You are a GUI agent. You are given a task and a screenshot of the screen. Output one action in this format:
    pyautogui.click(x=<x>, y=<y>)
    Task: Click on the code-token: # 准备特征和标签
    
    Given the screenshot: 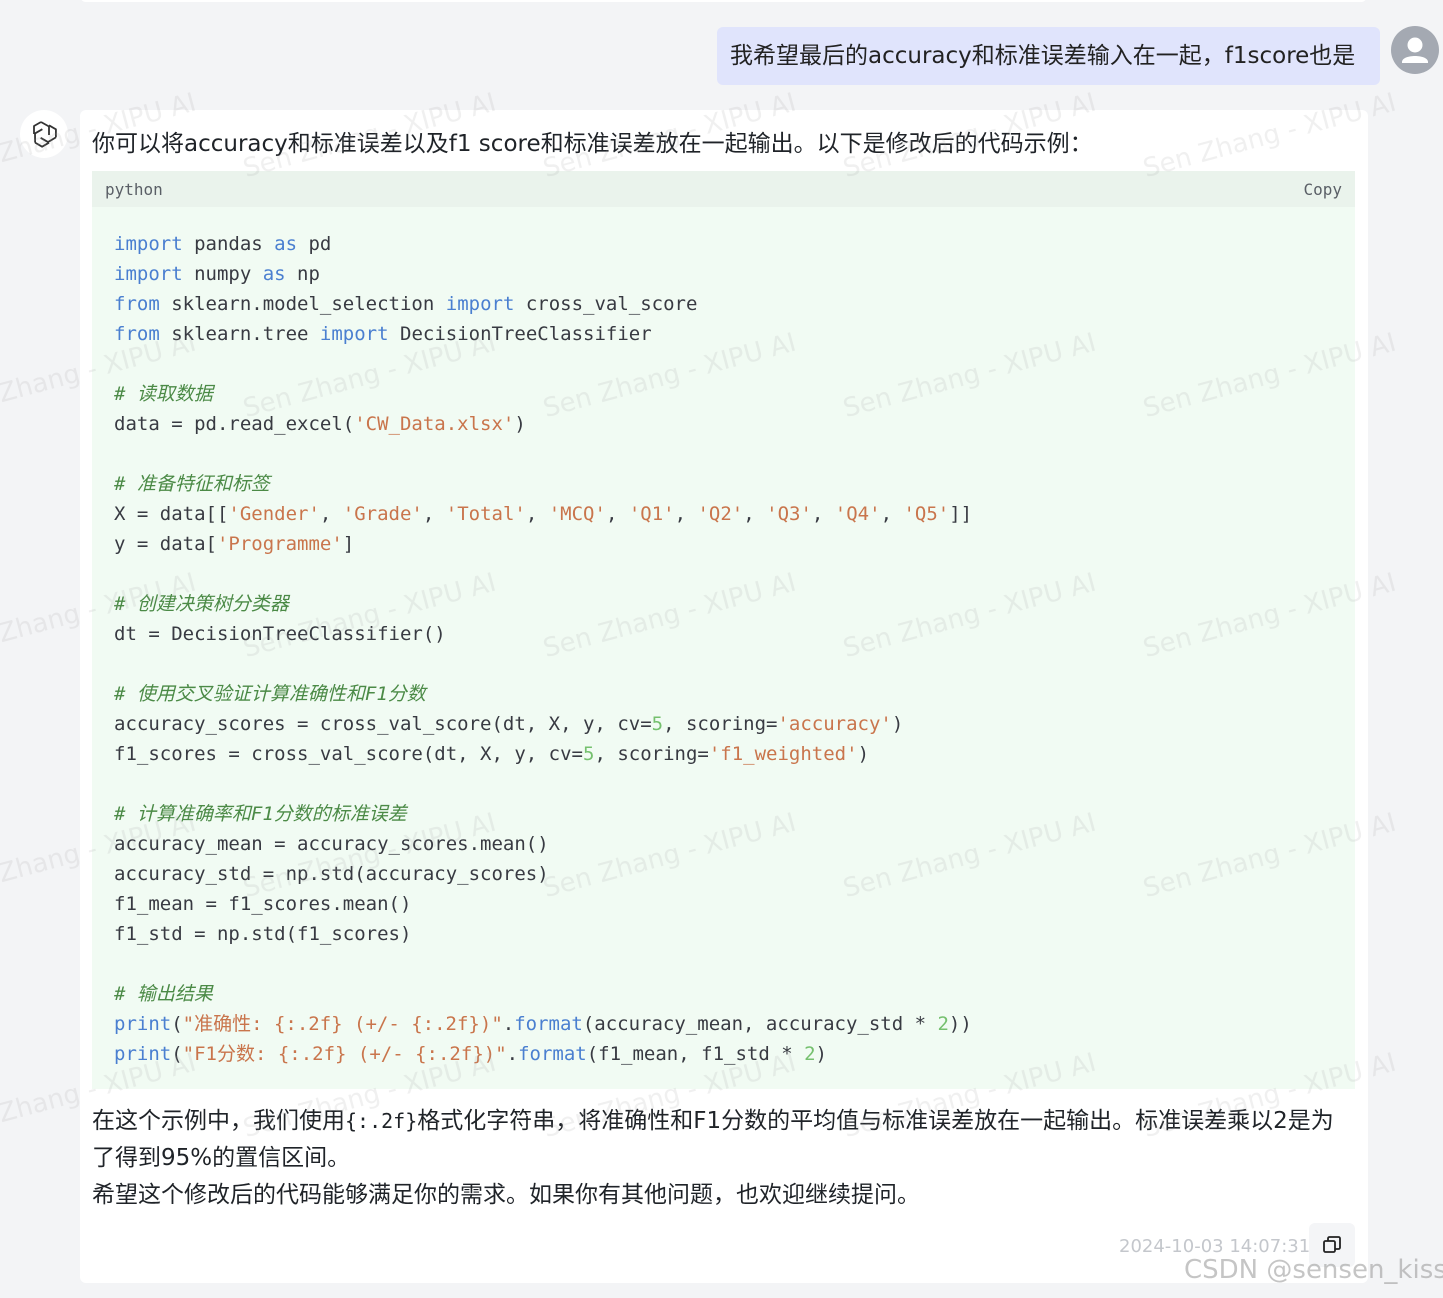 What is the action you would take?
    pyautogui.click(x=192, y=484)
    